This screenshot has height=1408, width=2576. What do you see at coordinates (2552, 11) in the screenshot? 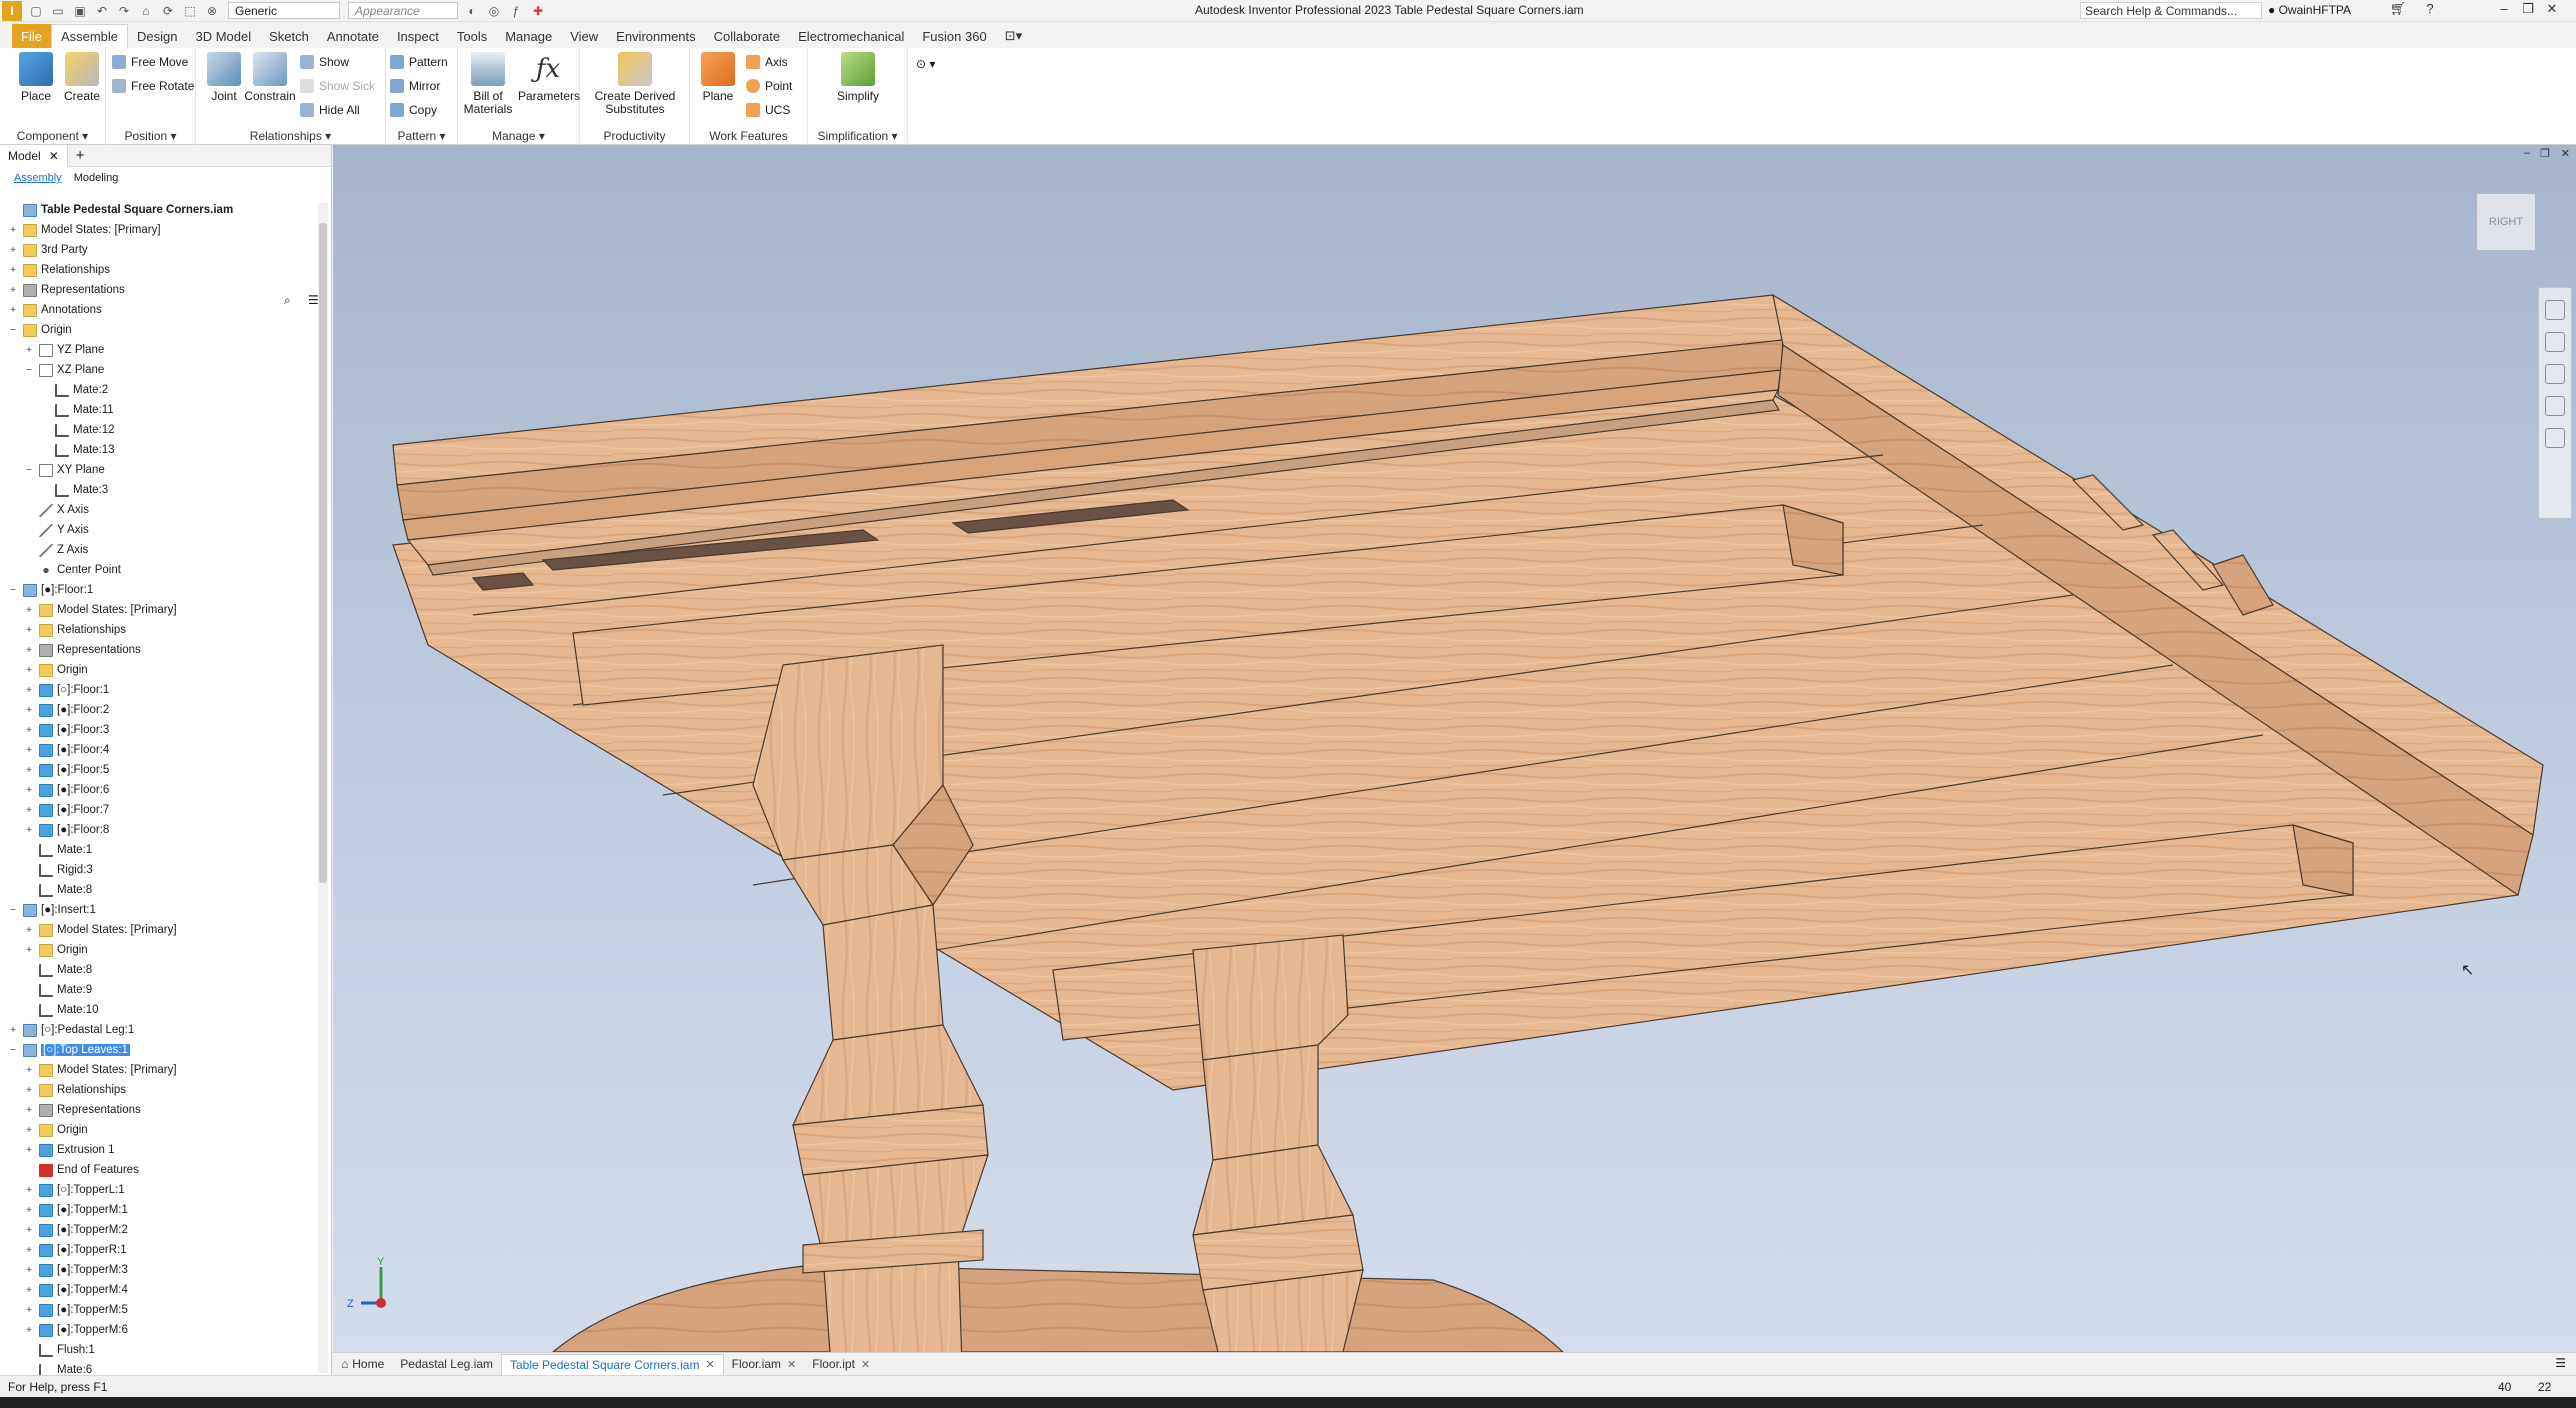
I see `close-button: ✕` at bounding box center [2552, 11].